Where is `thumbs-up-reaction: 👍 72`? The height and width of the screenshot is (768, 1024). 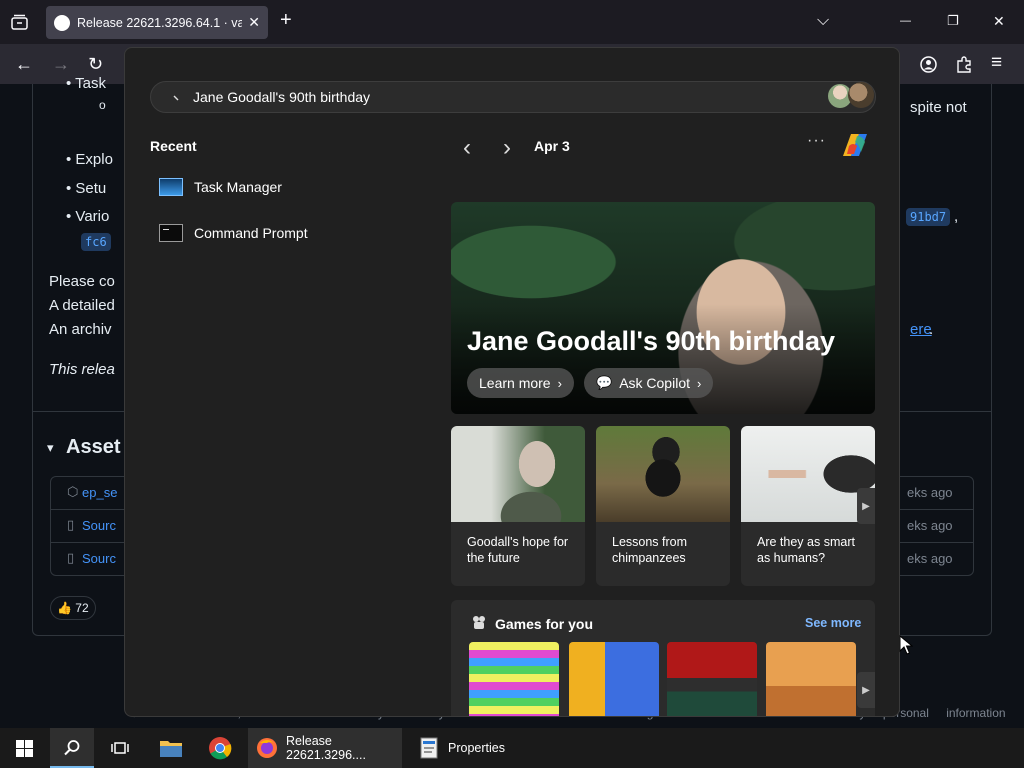 thumbs-up-reaction: 👍 72 is located at coordinates (73, 608).